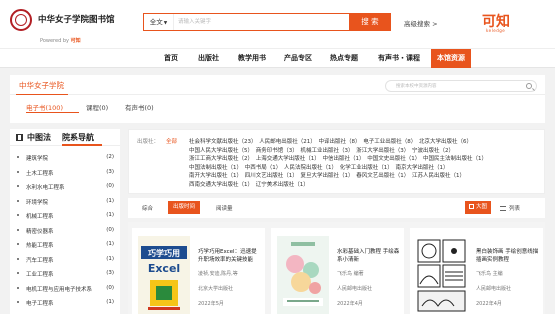 The height and width of the screenshot is (314, 555). Describe the element at coordinates (54, 41) in the screenshot. I see `powered-prefix: Powered by` at that location.